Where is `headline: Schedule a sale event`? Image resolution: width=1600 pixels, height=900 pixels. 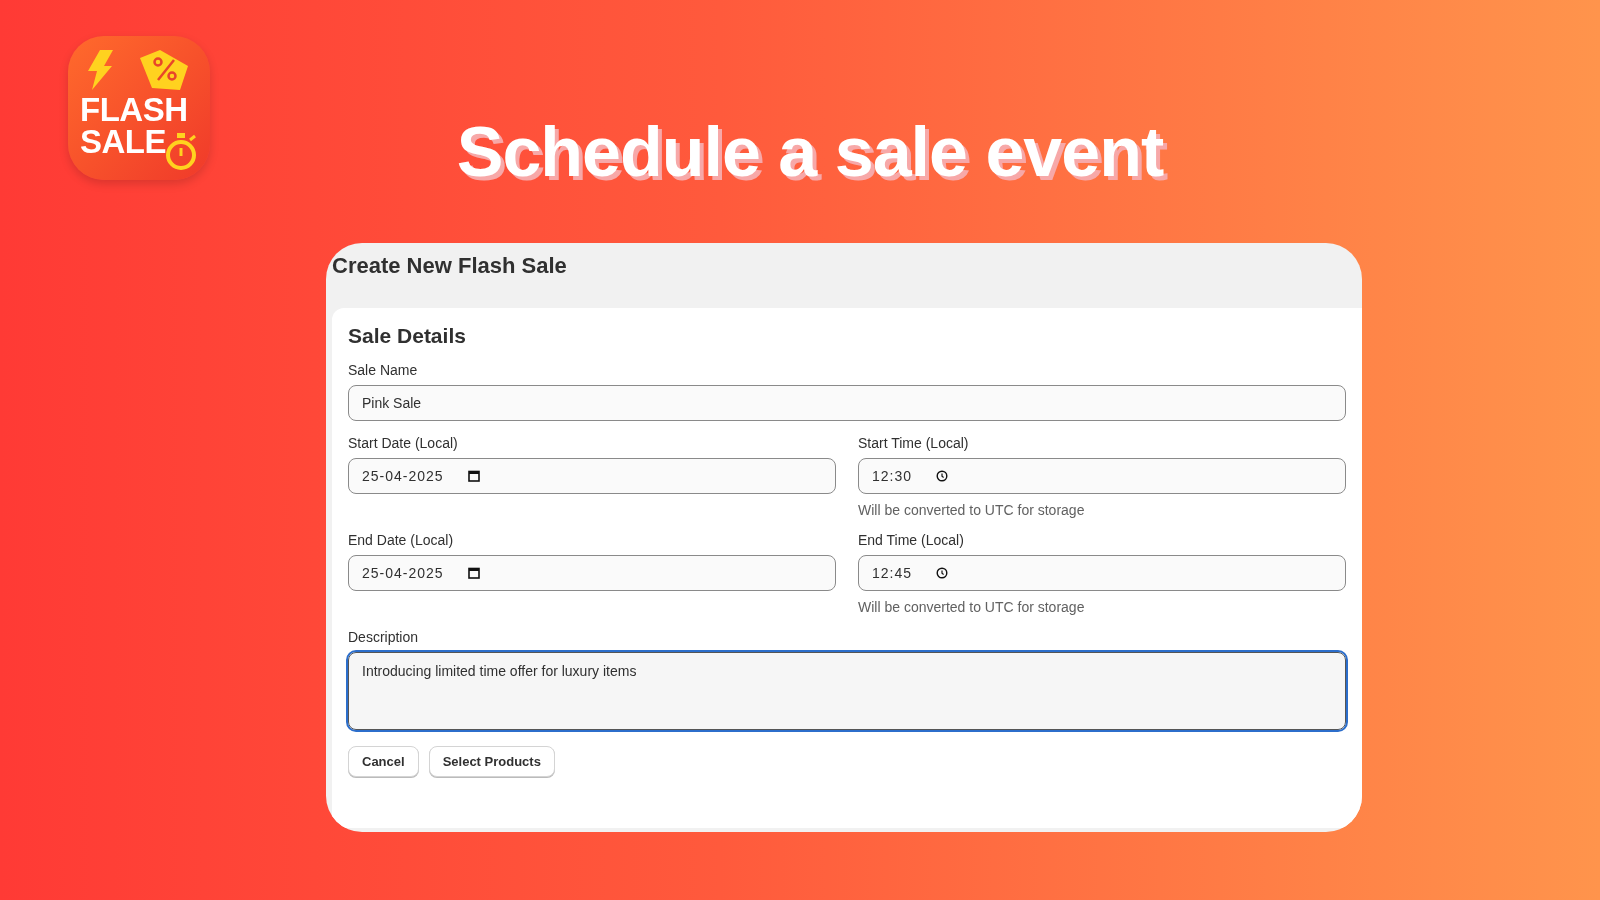
headline: Schedule a sale event is located at coordinates (810, 152).